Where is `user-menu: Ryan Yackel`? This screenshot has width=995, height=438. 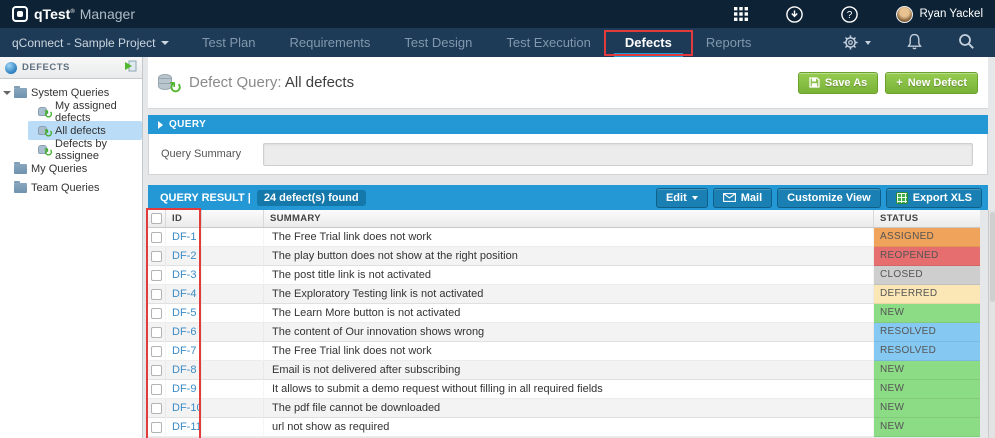 user-menu: Ryan Yackel is located at coordinates (939, 14).